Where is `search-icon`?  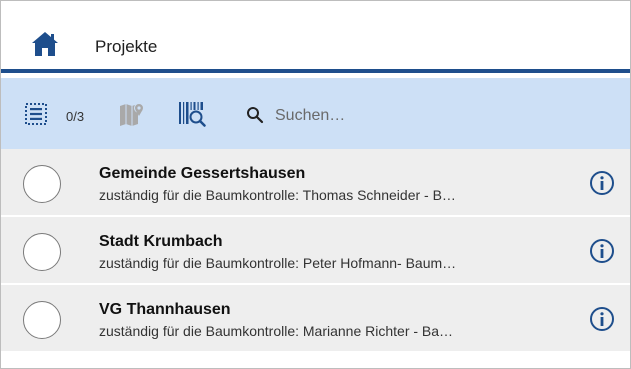
search-icon is located at coordinates (255, 115).